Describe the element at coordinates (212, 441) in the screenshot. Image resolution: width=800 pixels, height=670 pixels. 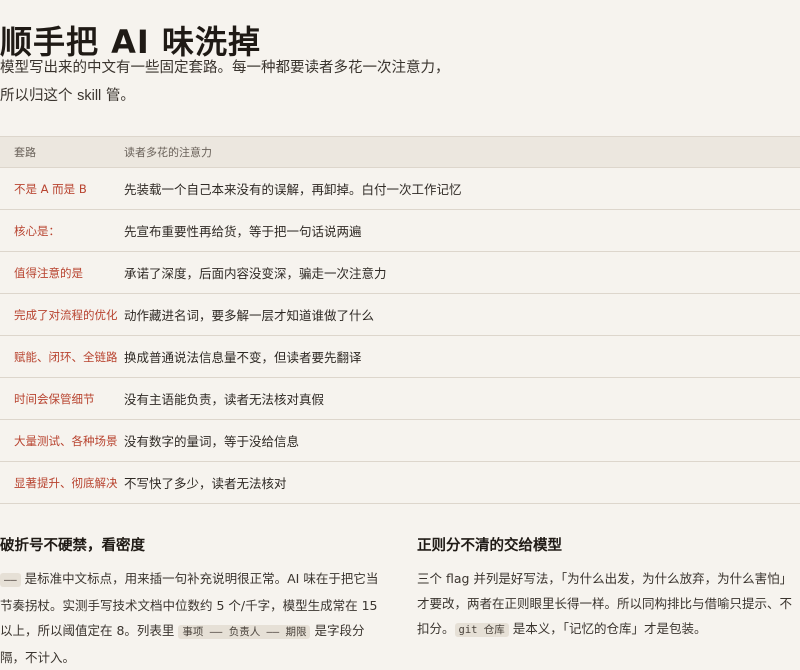
I see `cost-cell: 没有数字的量词，等于没给信息` at that location.